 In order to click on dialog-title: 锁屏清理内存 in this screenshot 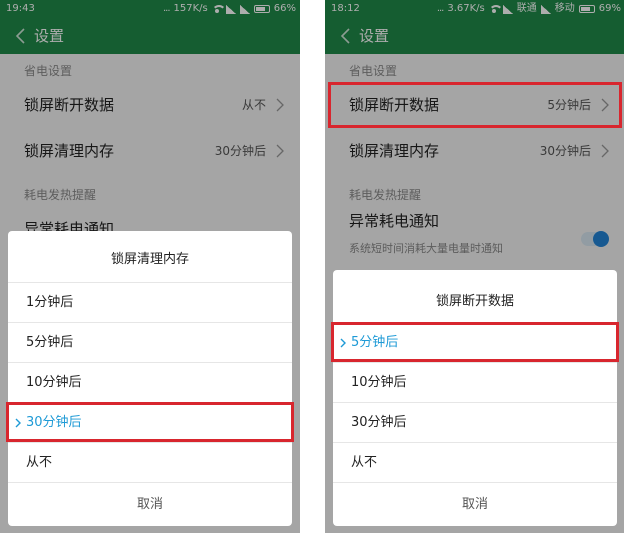, I will do `click(149, 259)`.